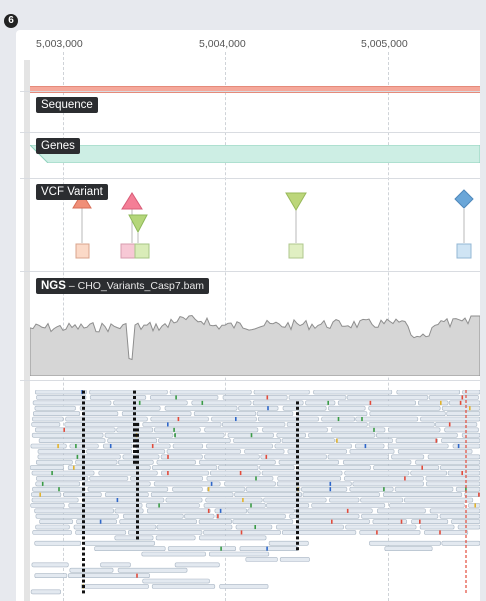 This screenshot has width=486, height=601. I want to click on vcf-track-label: VCF Variant, so click(72, 192).